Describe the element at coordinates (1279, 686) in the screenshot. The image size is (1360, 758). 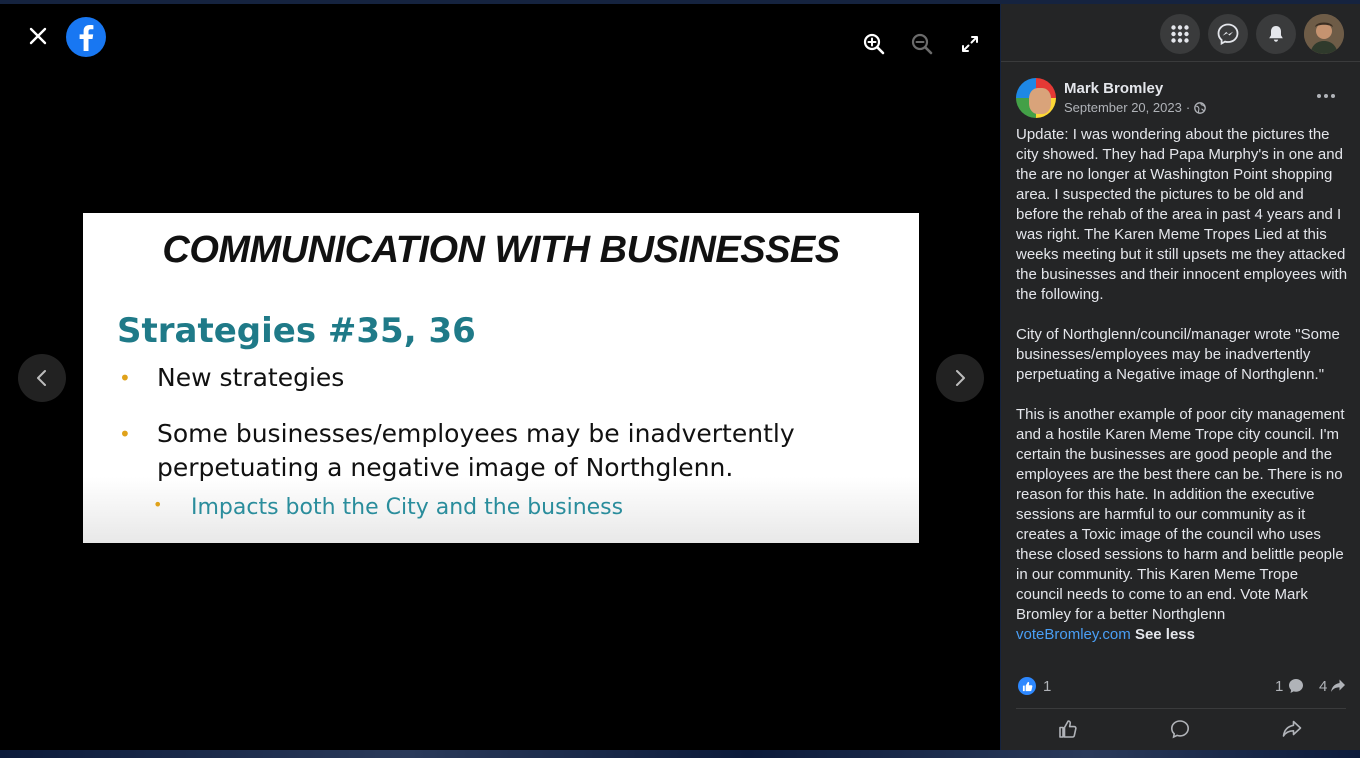
I see `comment-count: 1` at that location.